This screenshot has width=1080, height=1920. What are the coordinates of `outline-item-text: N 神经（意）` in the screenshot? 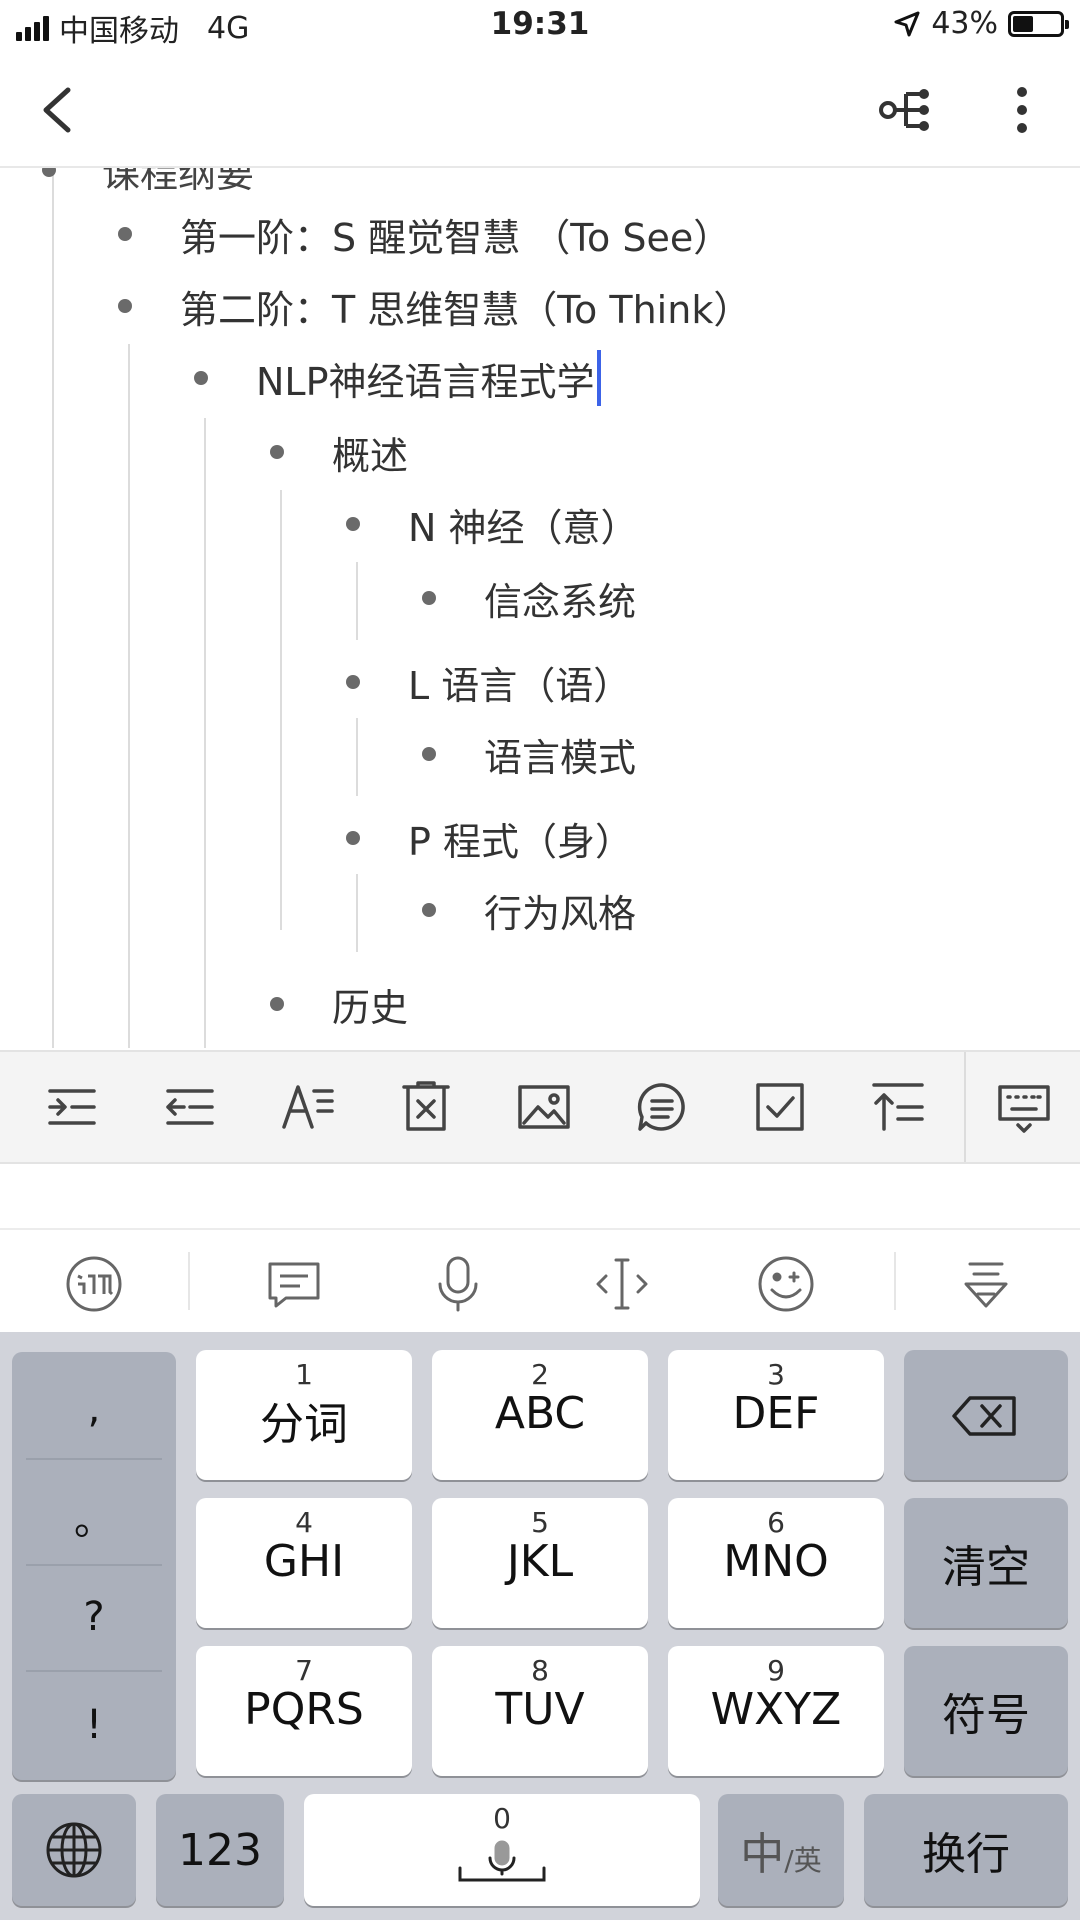 It's located at (523, 527).